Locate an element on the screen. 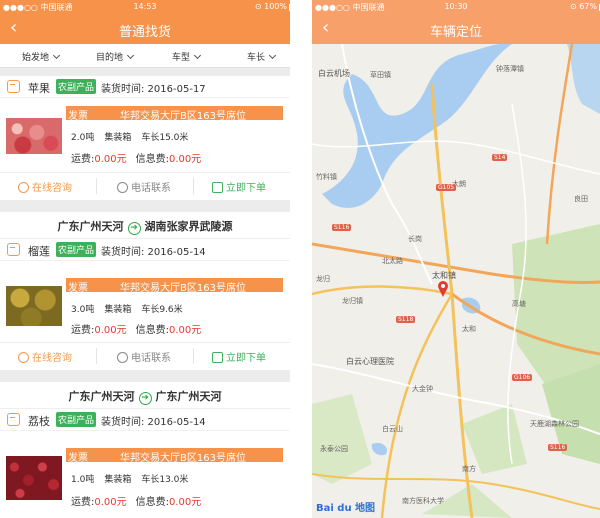  route-destination: 广东广州天河 is located at coordinates (188, 396).